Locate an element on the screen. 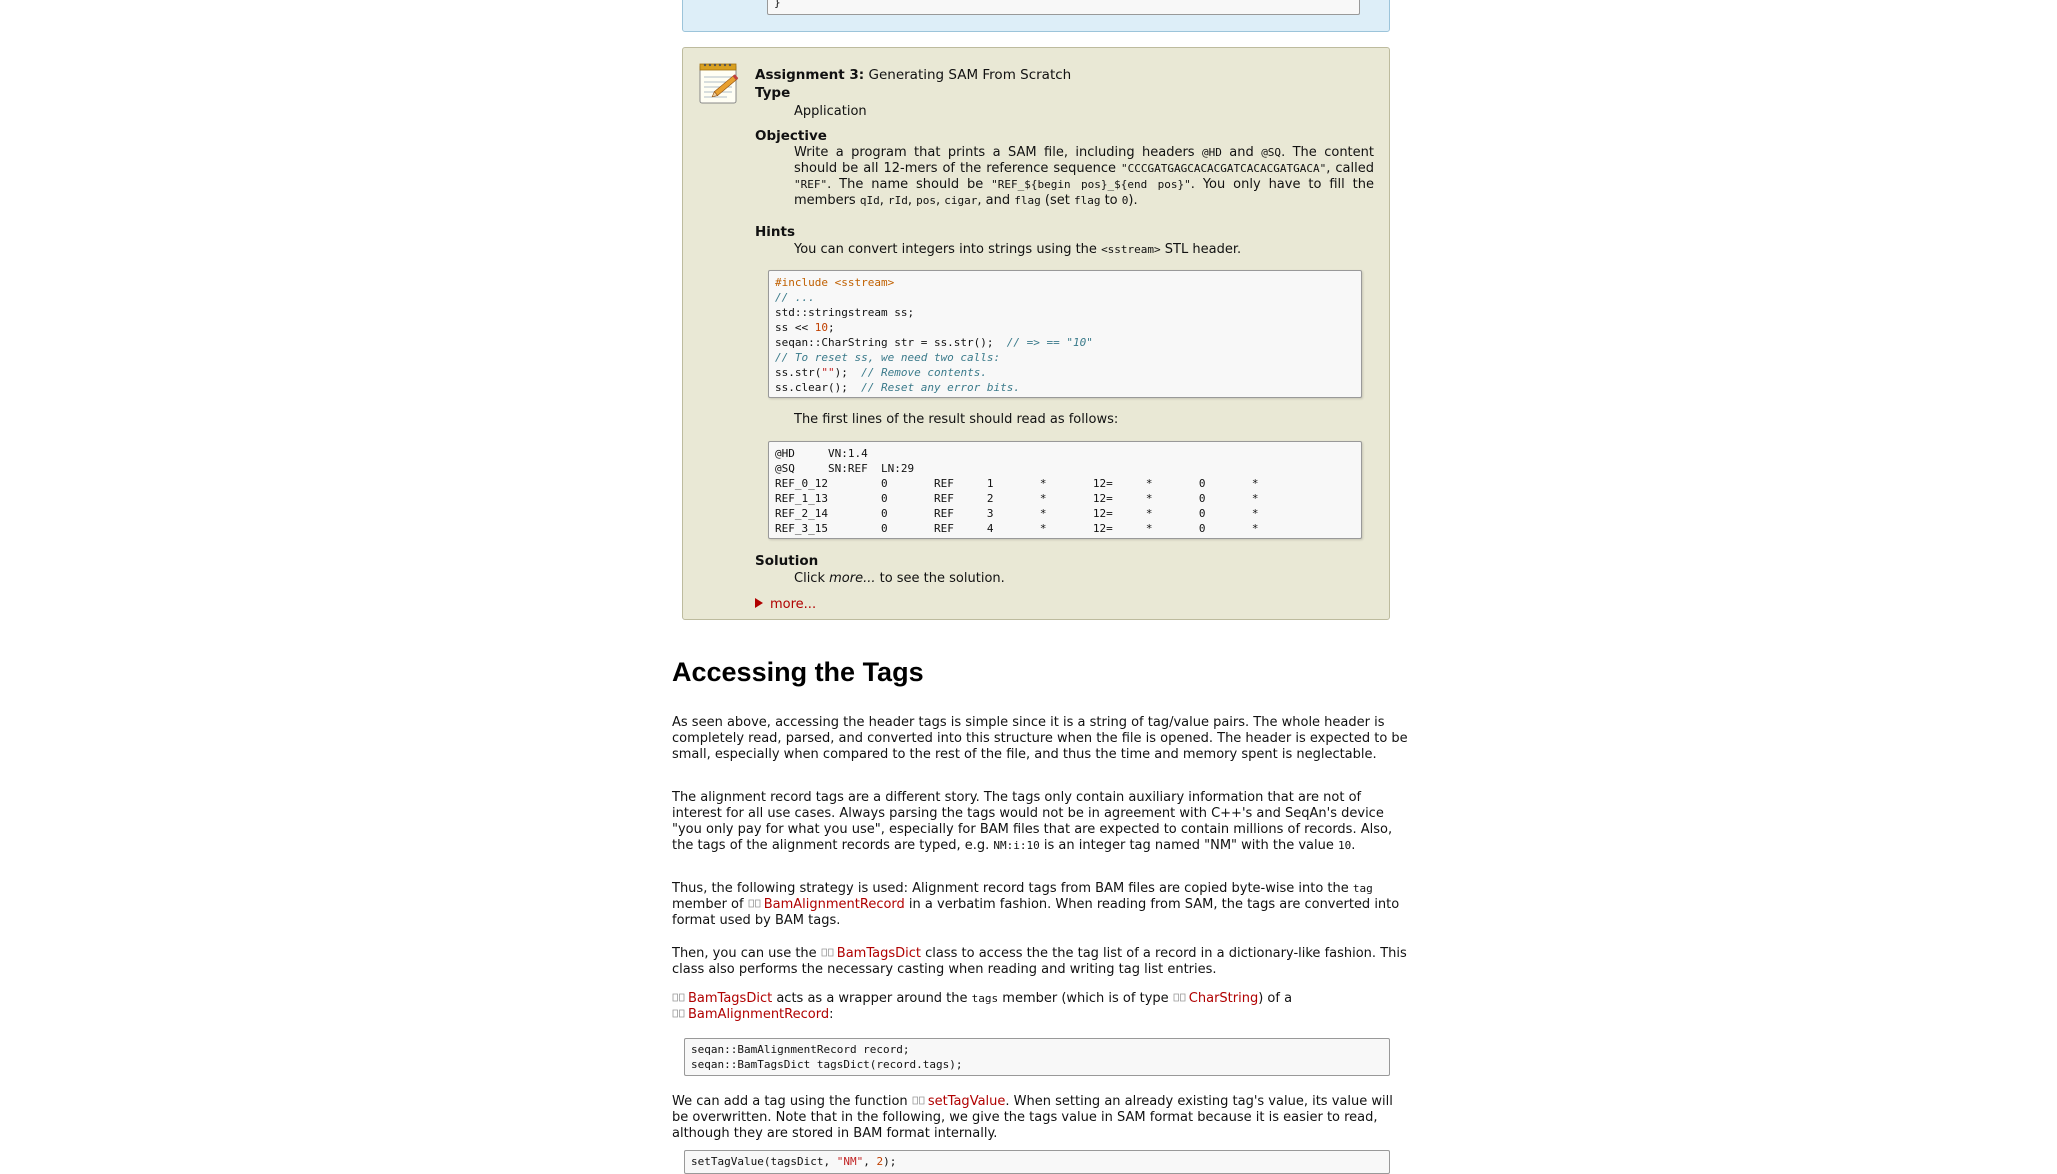  expand-triangle-icon is located at coordinates (759, 603).